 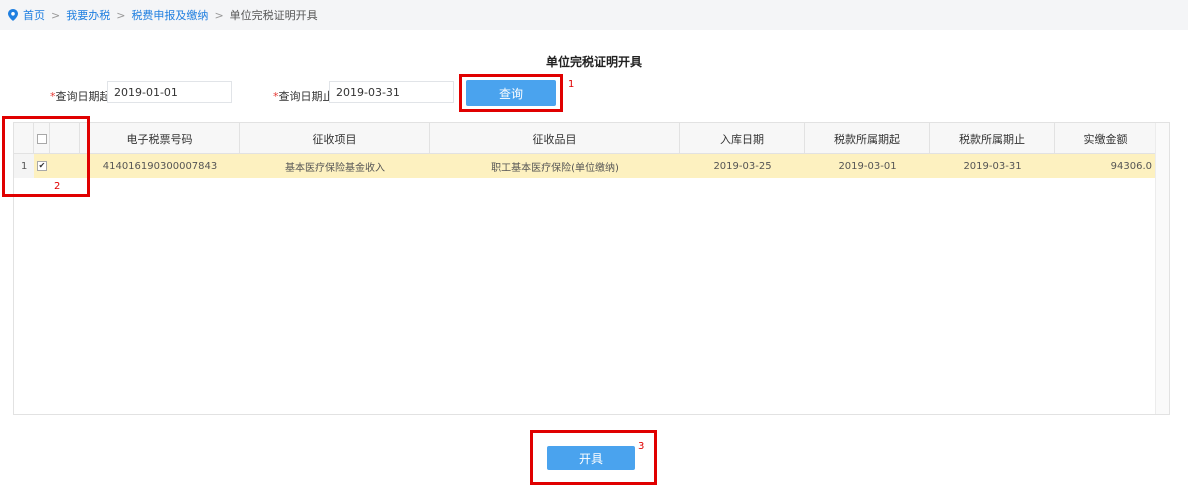 What do you see at coordinates (742, 166) in the screenshot?
I see `table-cell: 2019-03-25` at bounding box center [742, 166].